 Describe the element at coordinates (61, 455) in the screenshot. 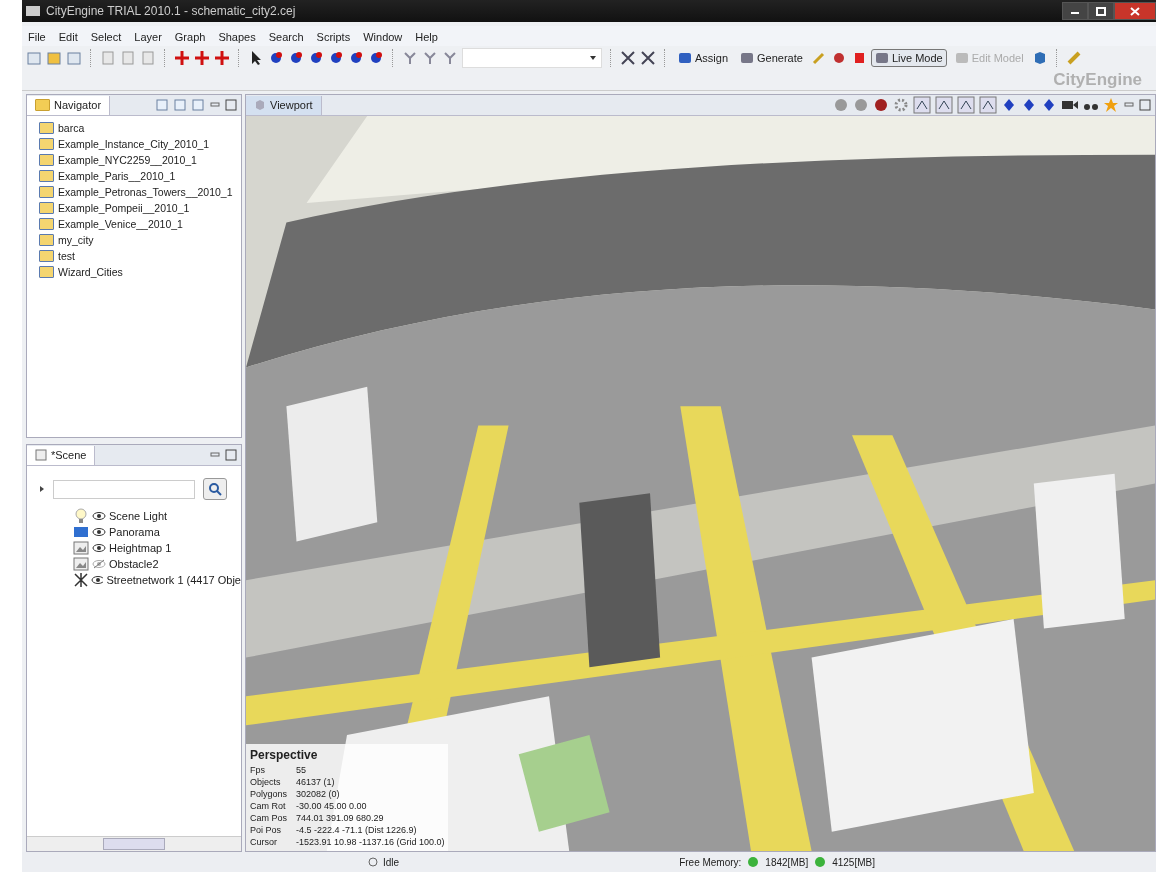

I see `panel-tab: *Scene` at that location.